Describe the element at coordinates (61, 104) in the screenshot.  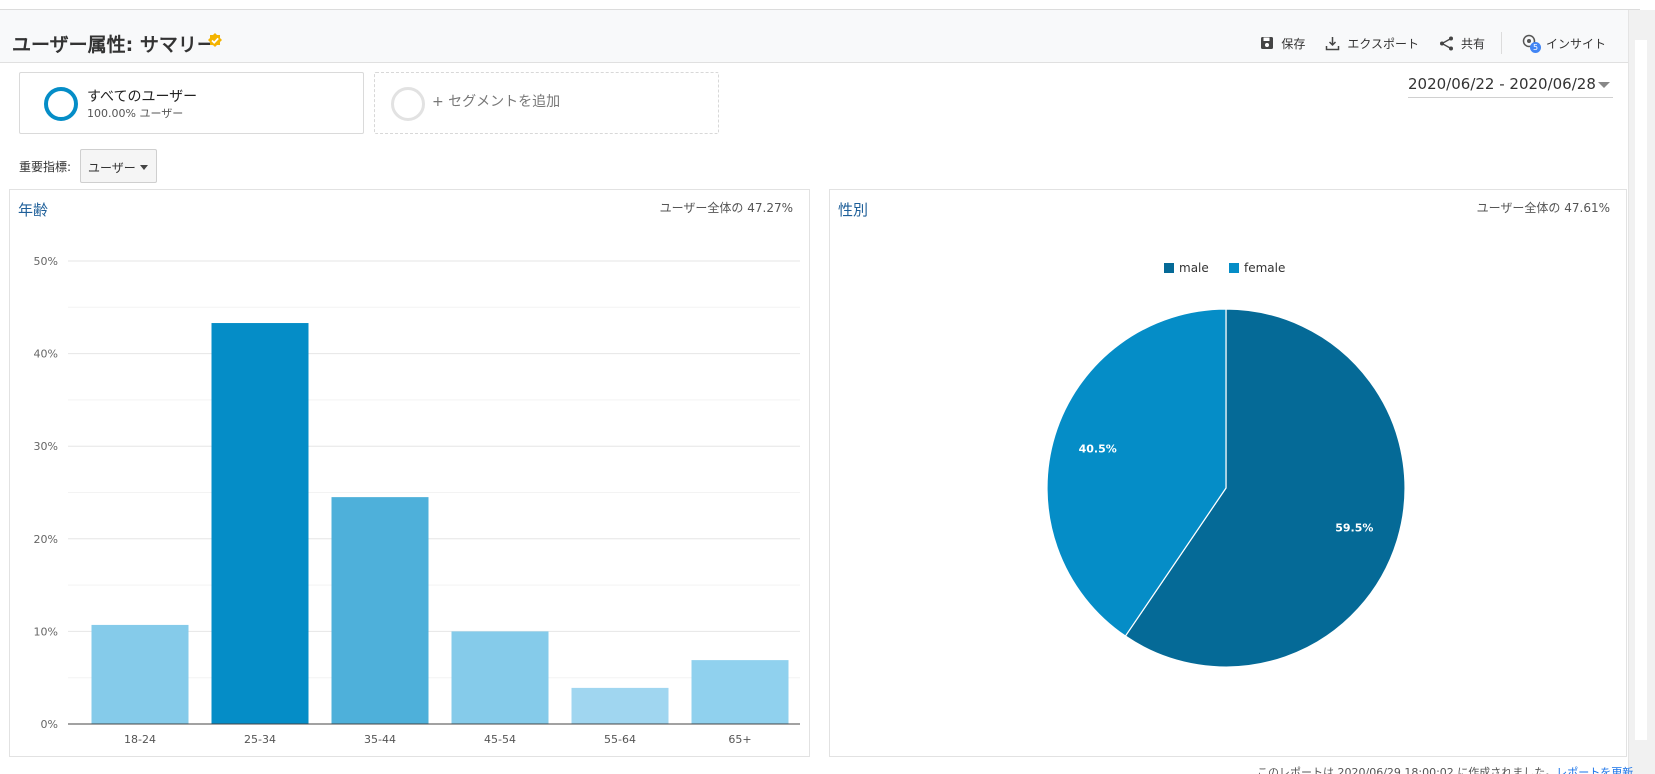
I see `segment-ring-icon` at that location.